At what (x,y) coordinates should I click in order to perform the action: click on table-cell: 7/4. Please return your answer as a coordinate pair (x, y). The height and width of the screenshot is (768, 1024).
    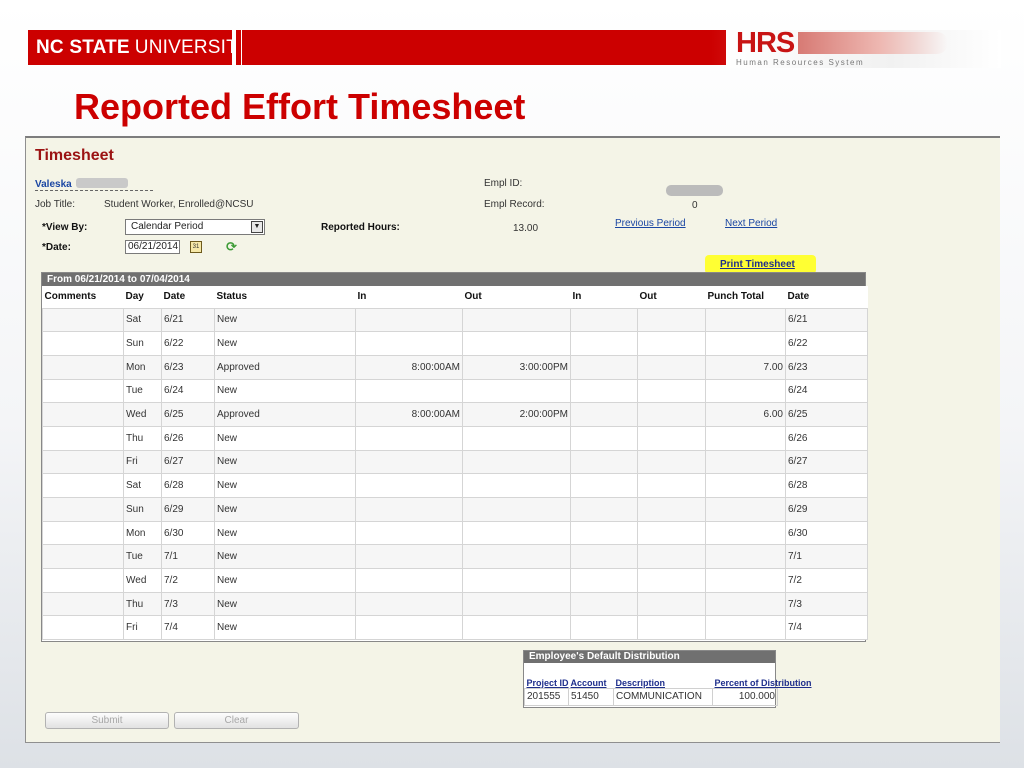
    Looking at the image, I should click on (188, 628).